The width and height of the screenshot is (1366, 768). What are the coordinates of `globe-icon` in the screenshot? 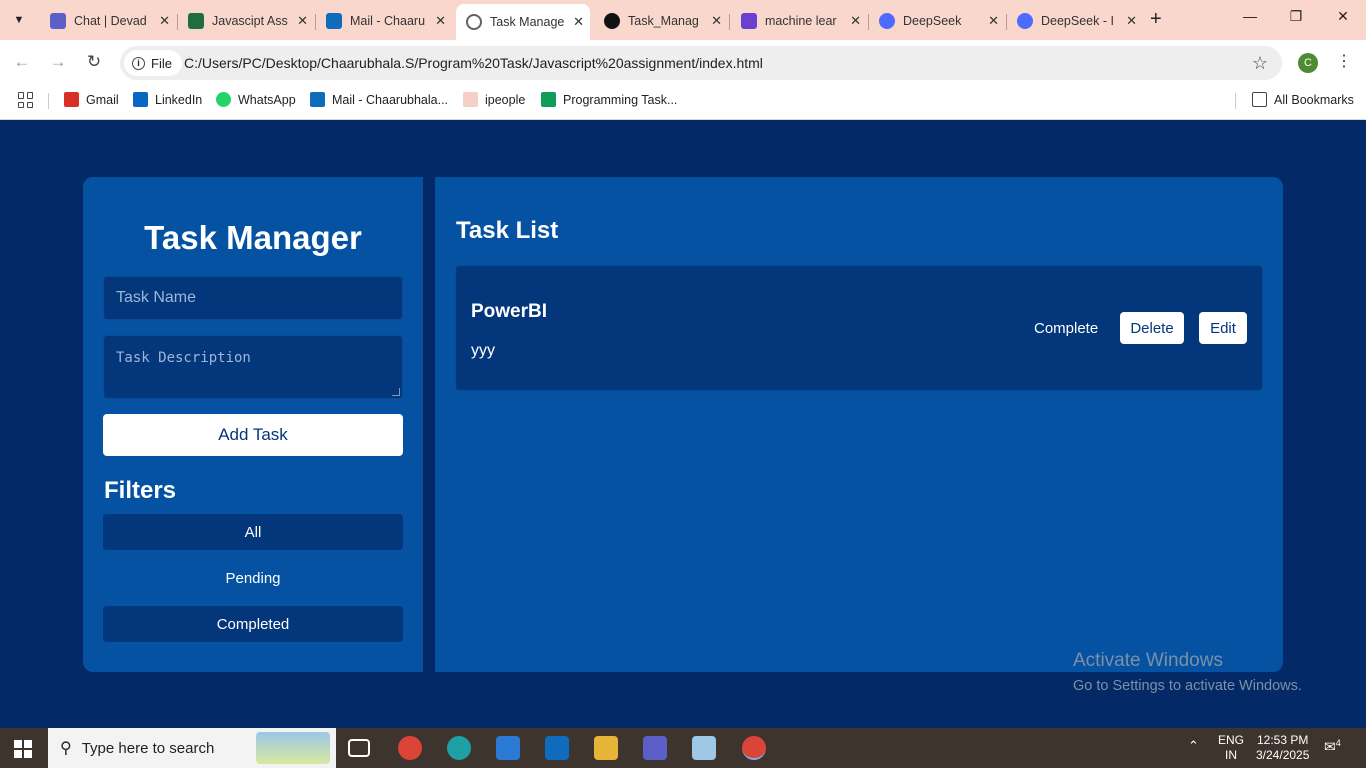 It's located at (474, 22).